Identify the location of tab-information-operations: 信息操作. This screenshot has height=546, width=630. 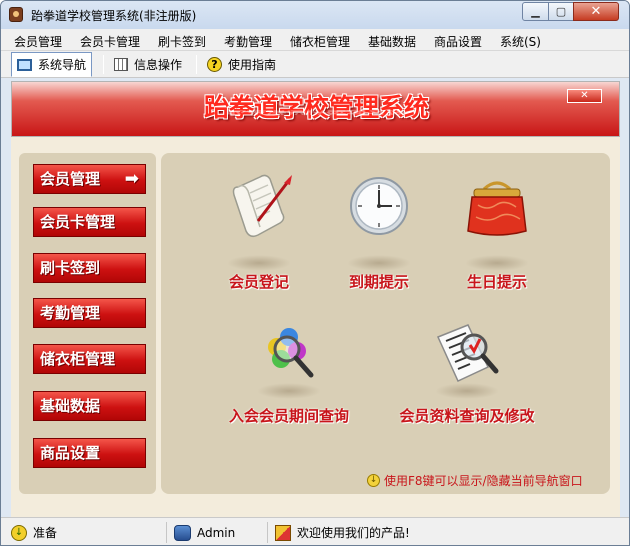
(148, 64).